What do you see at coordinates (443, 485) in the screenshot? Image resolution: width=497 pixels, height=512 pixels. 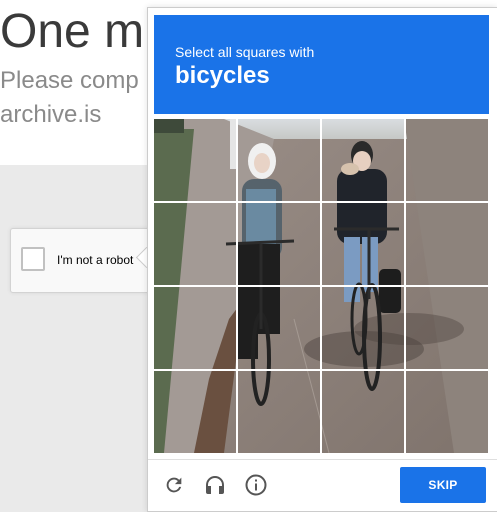 I see `skip-button: SKIP` at bounding box center [443, 485].